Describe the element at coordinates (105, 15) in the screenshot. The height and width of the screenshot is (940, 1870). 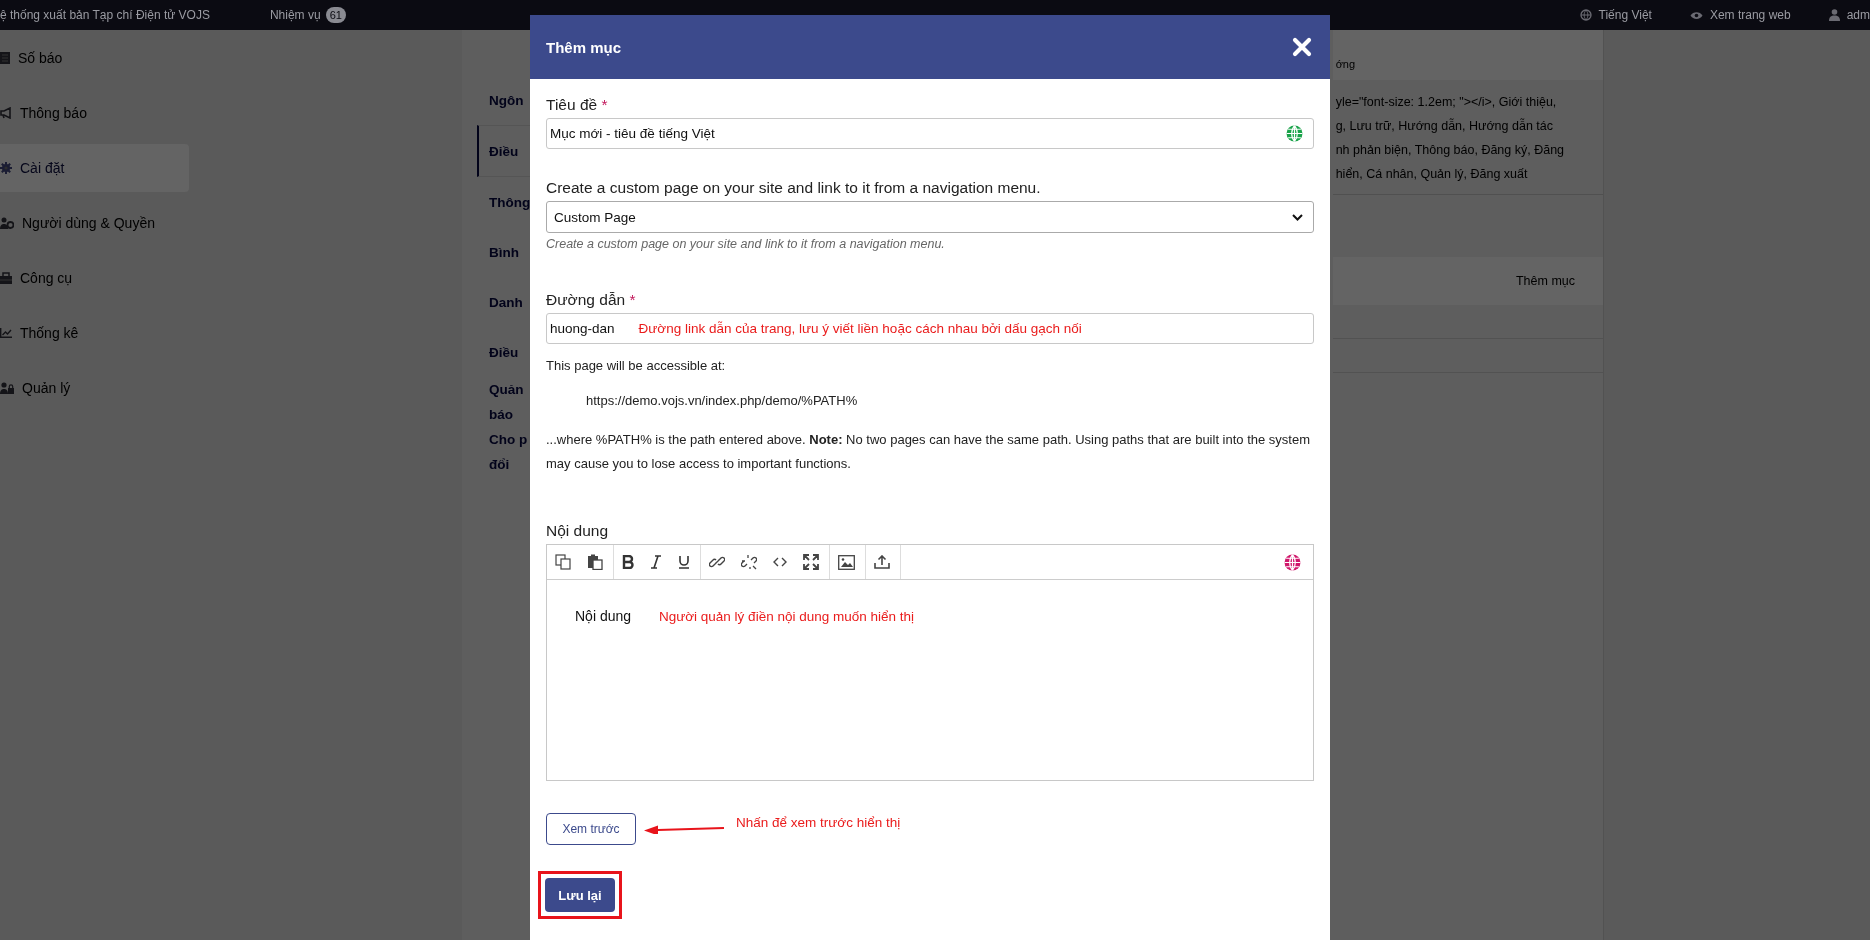
I see `site-title: ệ thống xuất bản Tạp chí Điện tử VOJS` at that location.